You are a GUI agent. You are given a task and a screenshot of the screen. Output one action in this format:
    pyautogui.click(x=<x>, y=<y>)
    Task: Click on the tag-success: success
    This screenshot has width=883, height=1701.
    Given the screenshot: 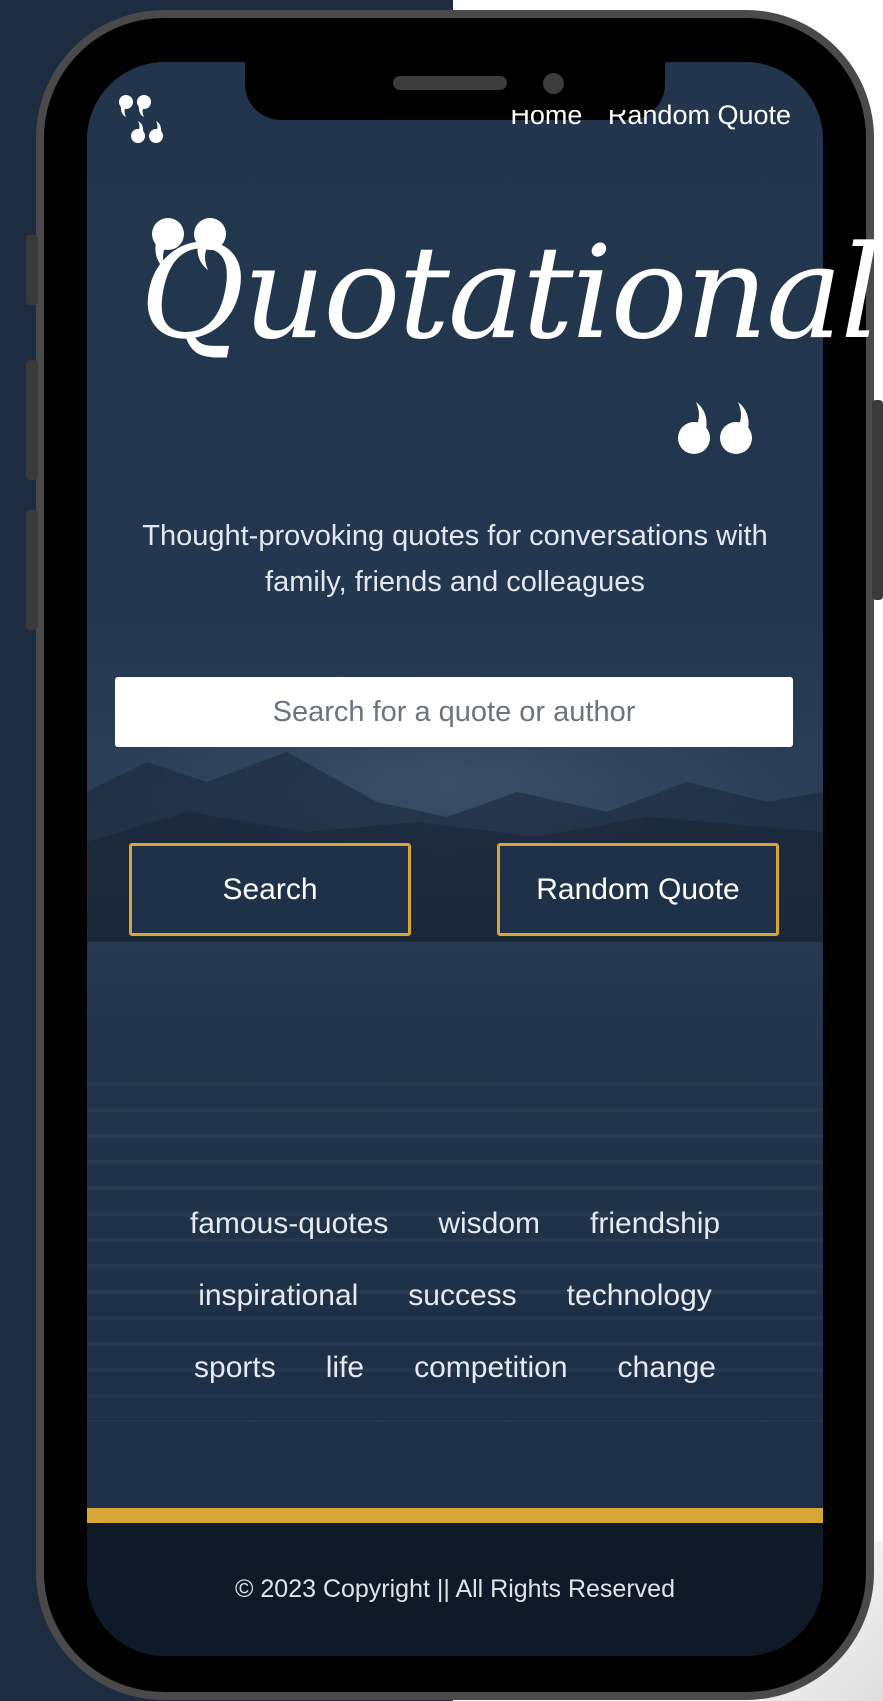 What is the action you would take?
    pyautogui.click(x=462, y=1296)
    